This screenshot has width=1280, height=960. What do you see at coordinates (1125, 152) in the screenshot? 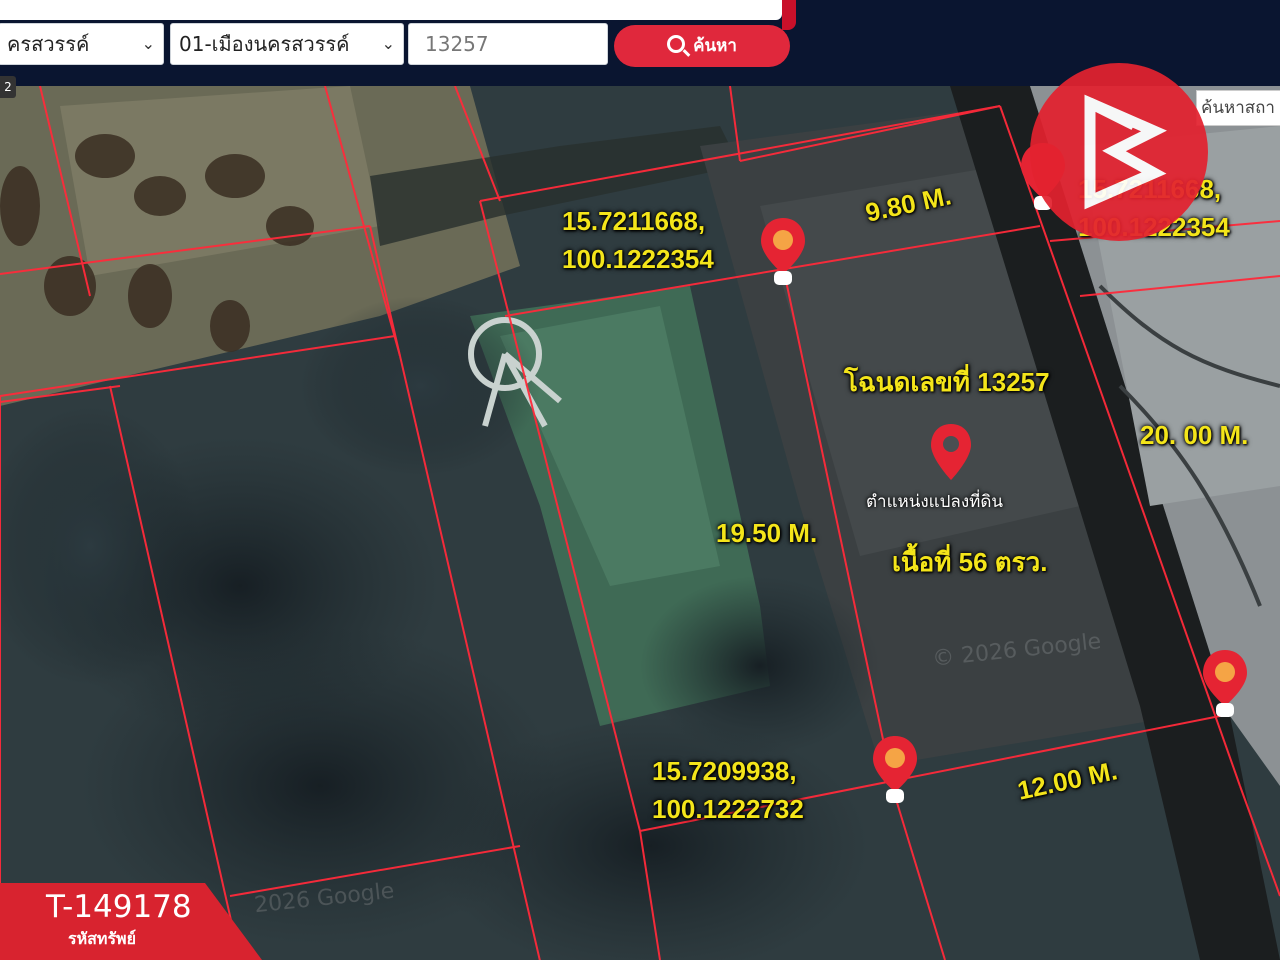
I see `brand-logo-icon` at bounding box center [1125, 152].